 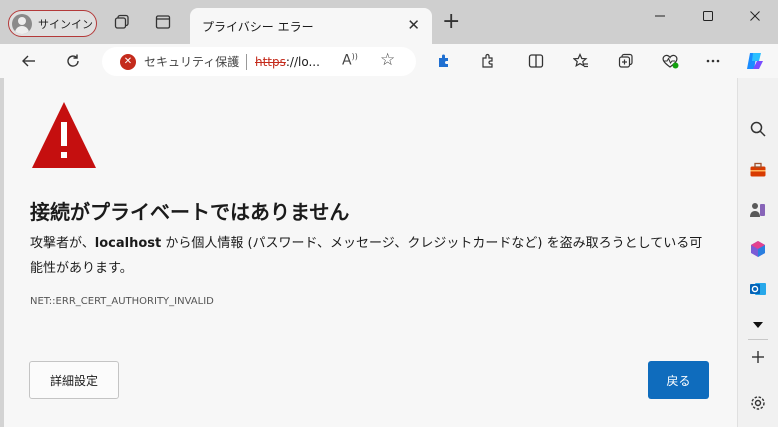 What do you see at coordinates (190, 212) in the screenshot?
I see `page-title: 接続がプライベートではありません` at bounding box center [190, 212].